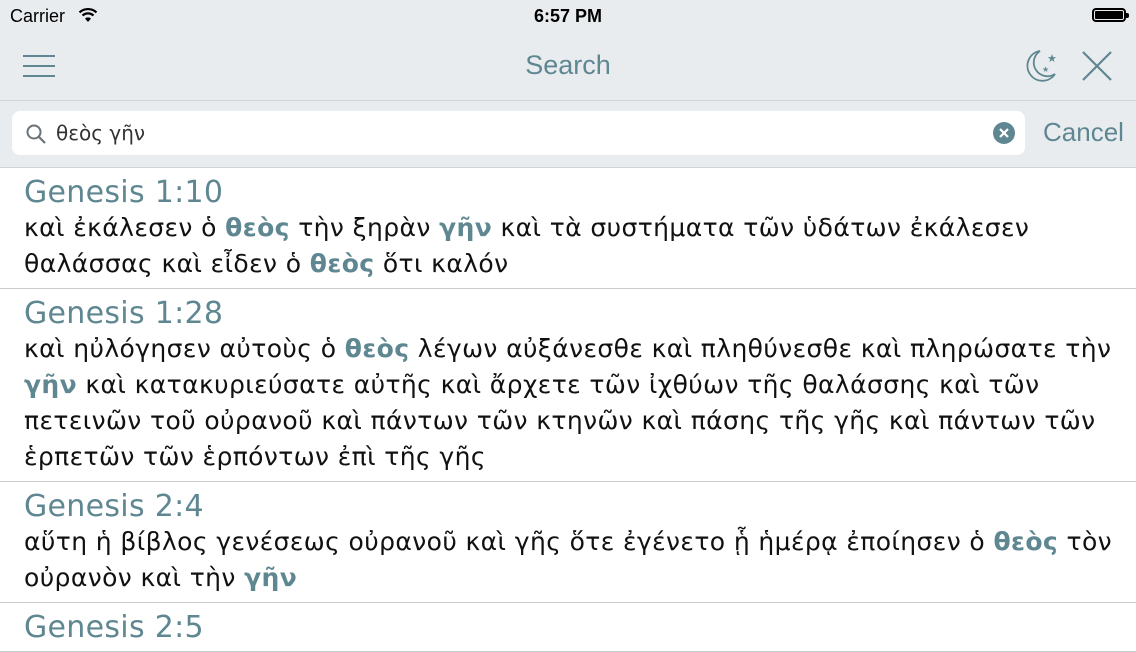  I want to click on result-reference: Genesis 1:10, so click(124, 192).